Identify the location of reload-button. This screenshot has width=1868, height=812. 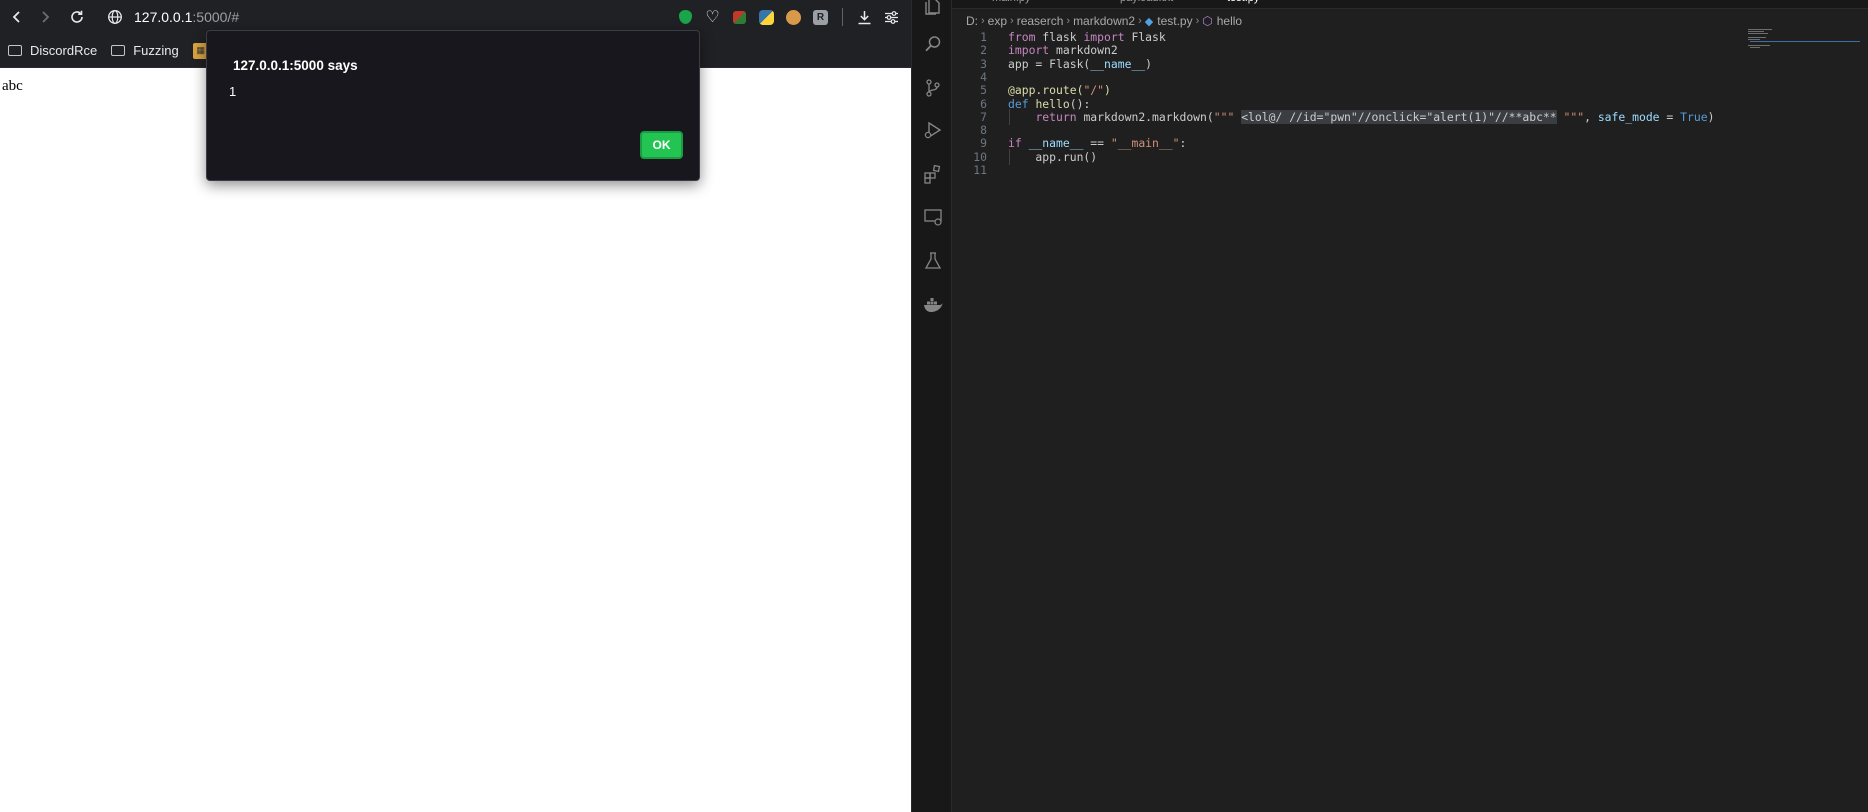
(77, 17).